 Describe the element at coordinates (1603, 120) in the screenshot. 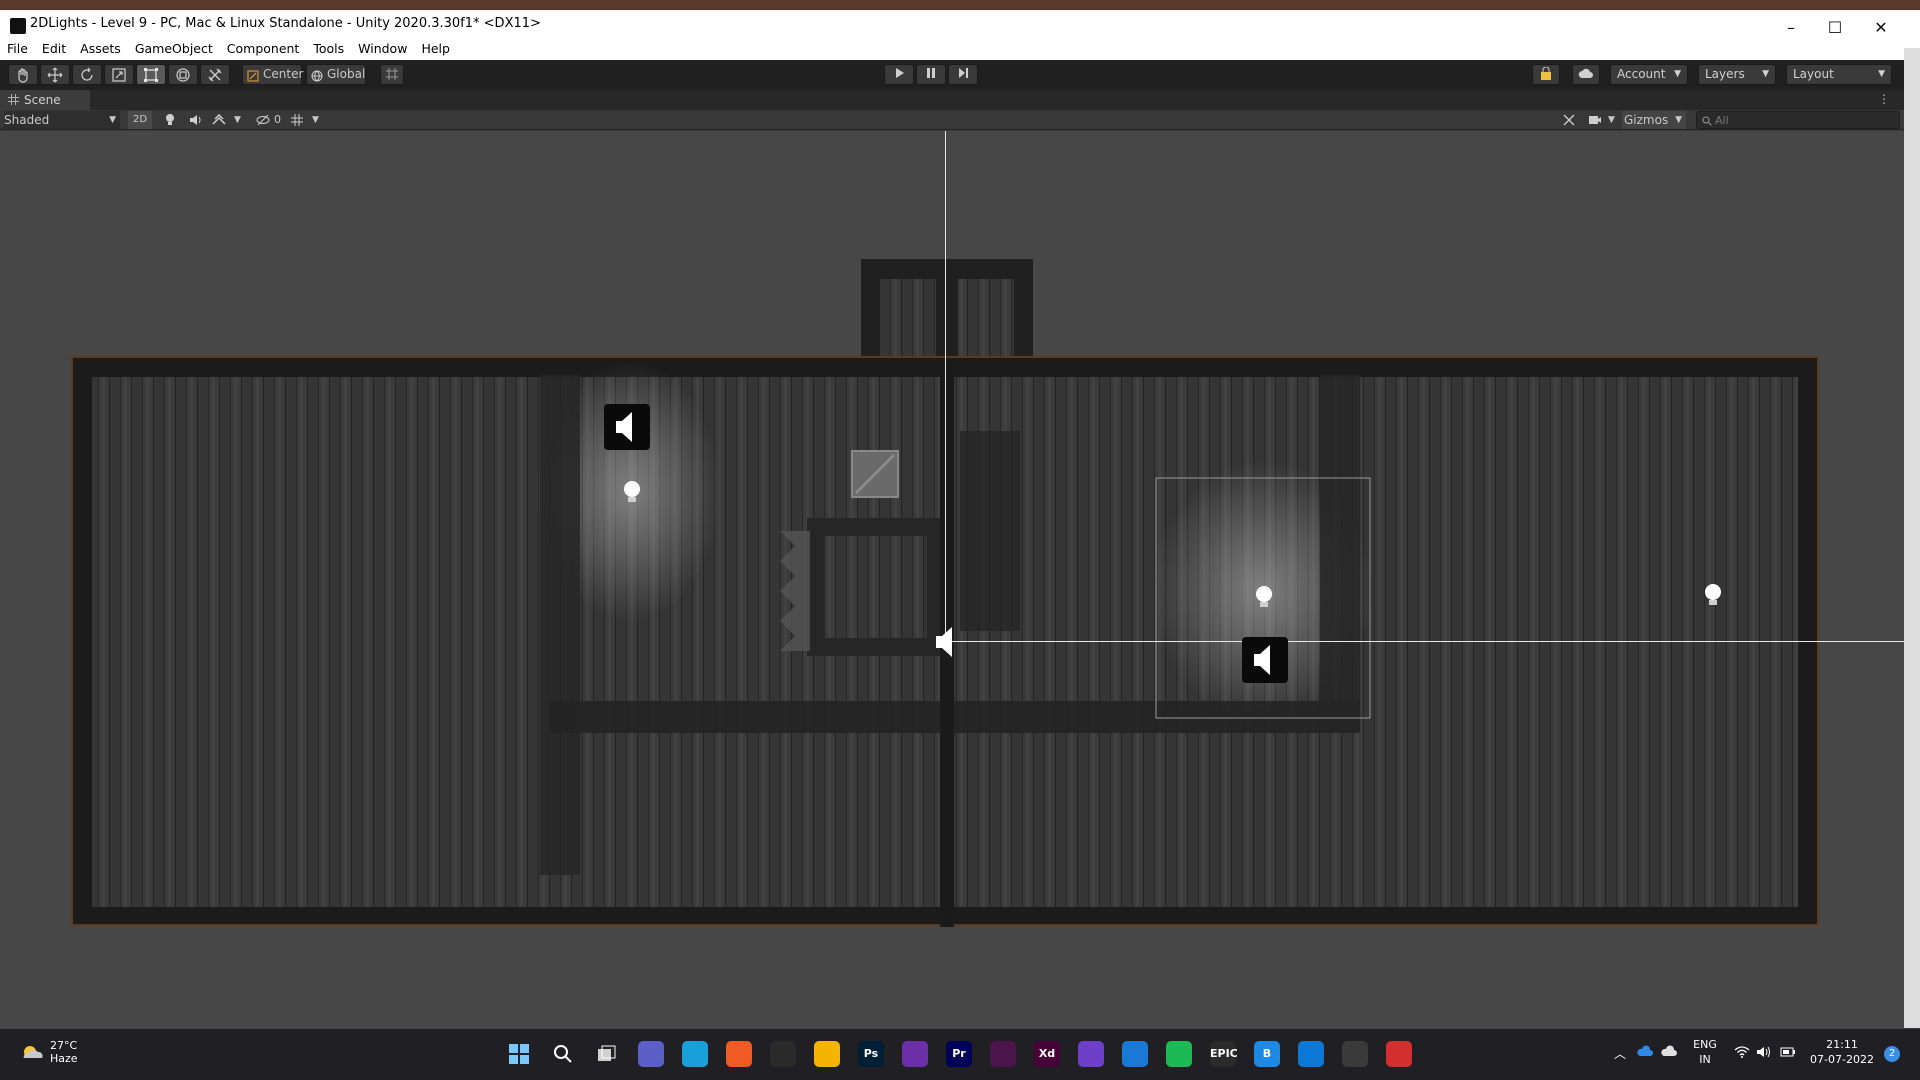

I see `camera-dropdown: ▼` at that location.